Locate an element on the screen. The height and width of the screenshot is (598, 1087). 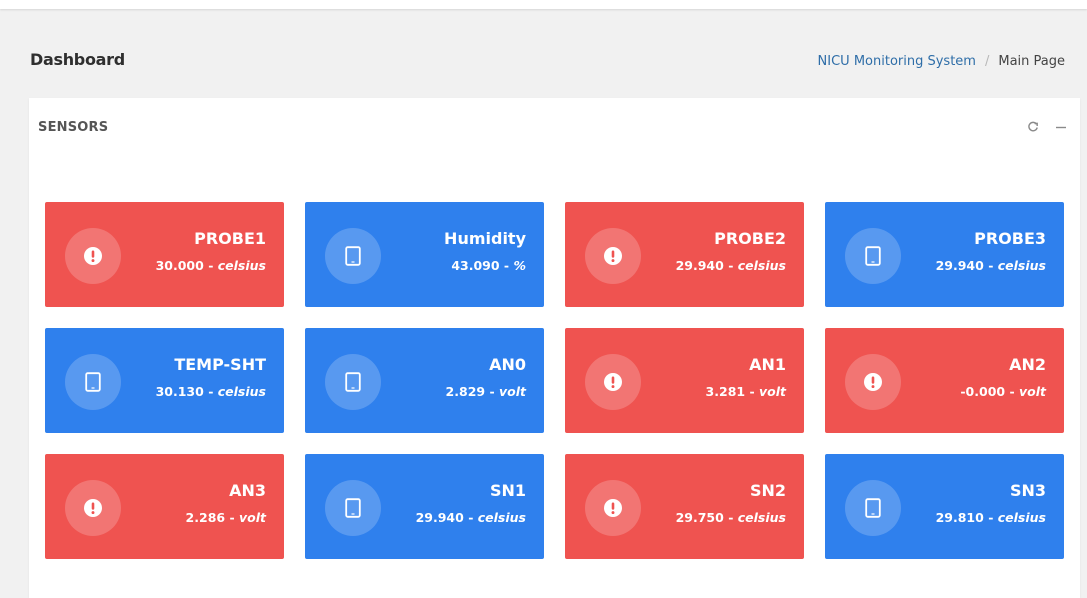
sensor-value: 30.130 is located at coordinates (179, 391).